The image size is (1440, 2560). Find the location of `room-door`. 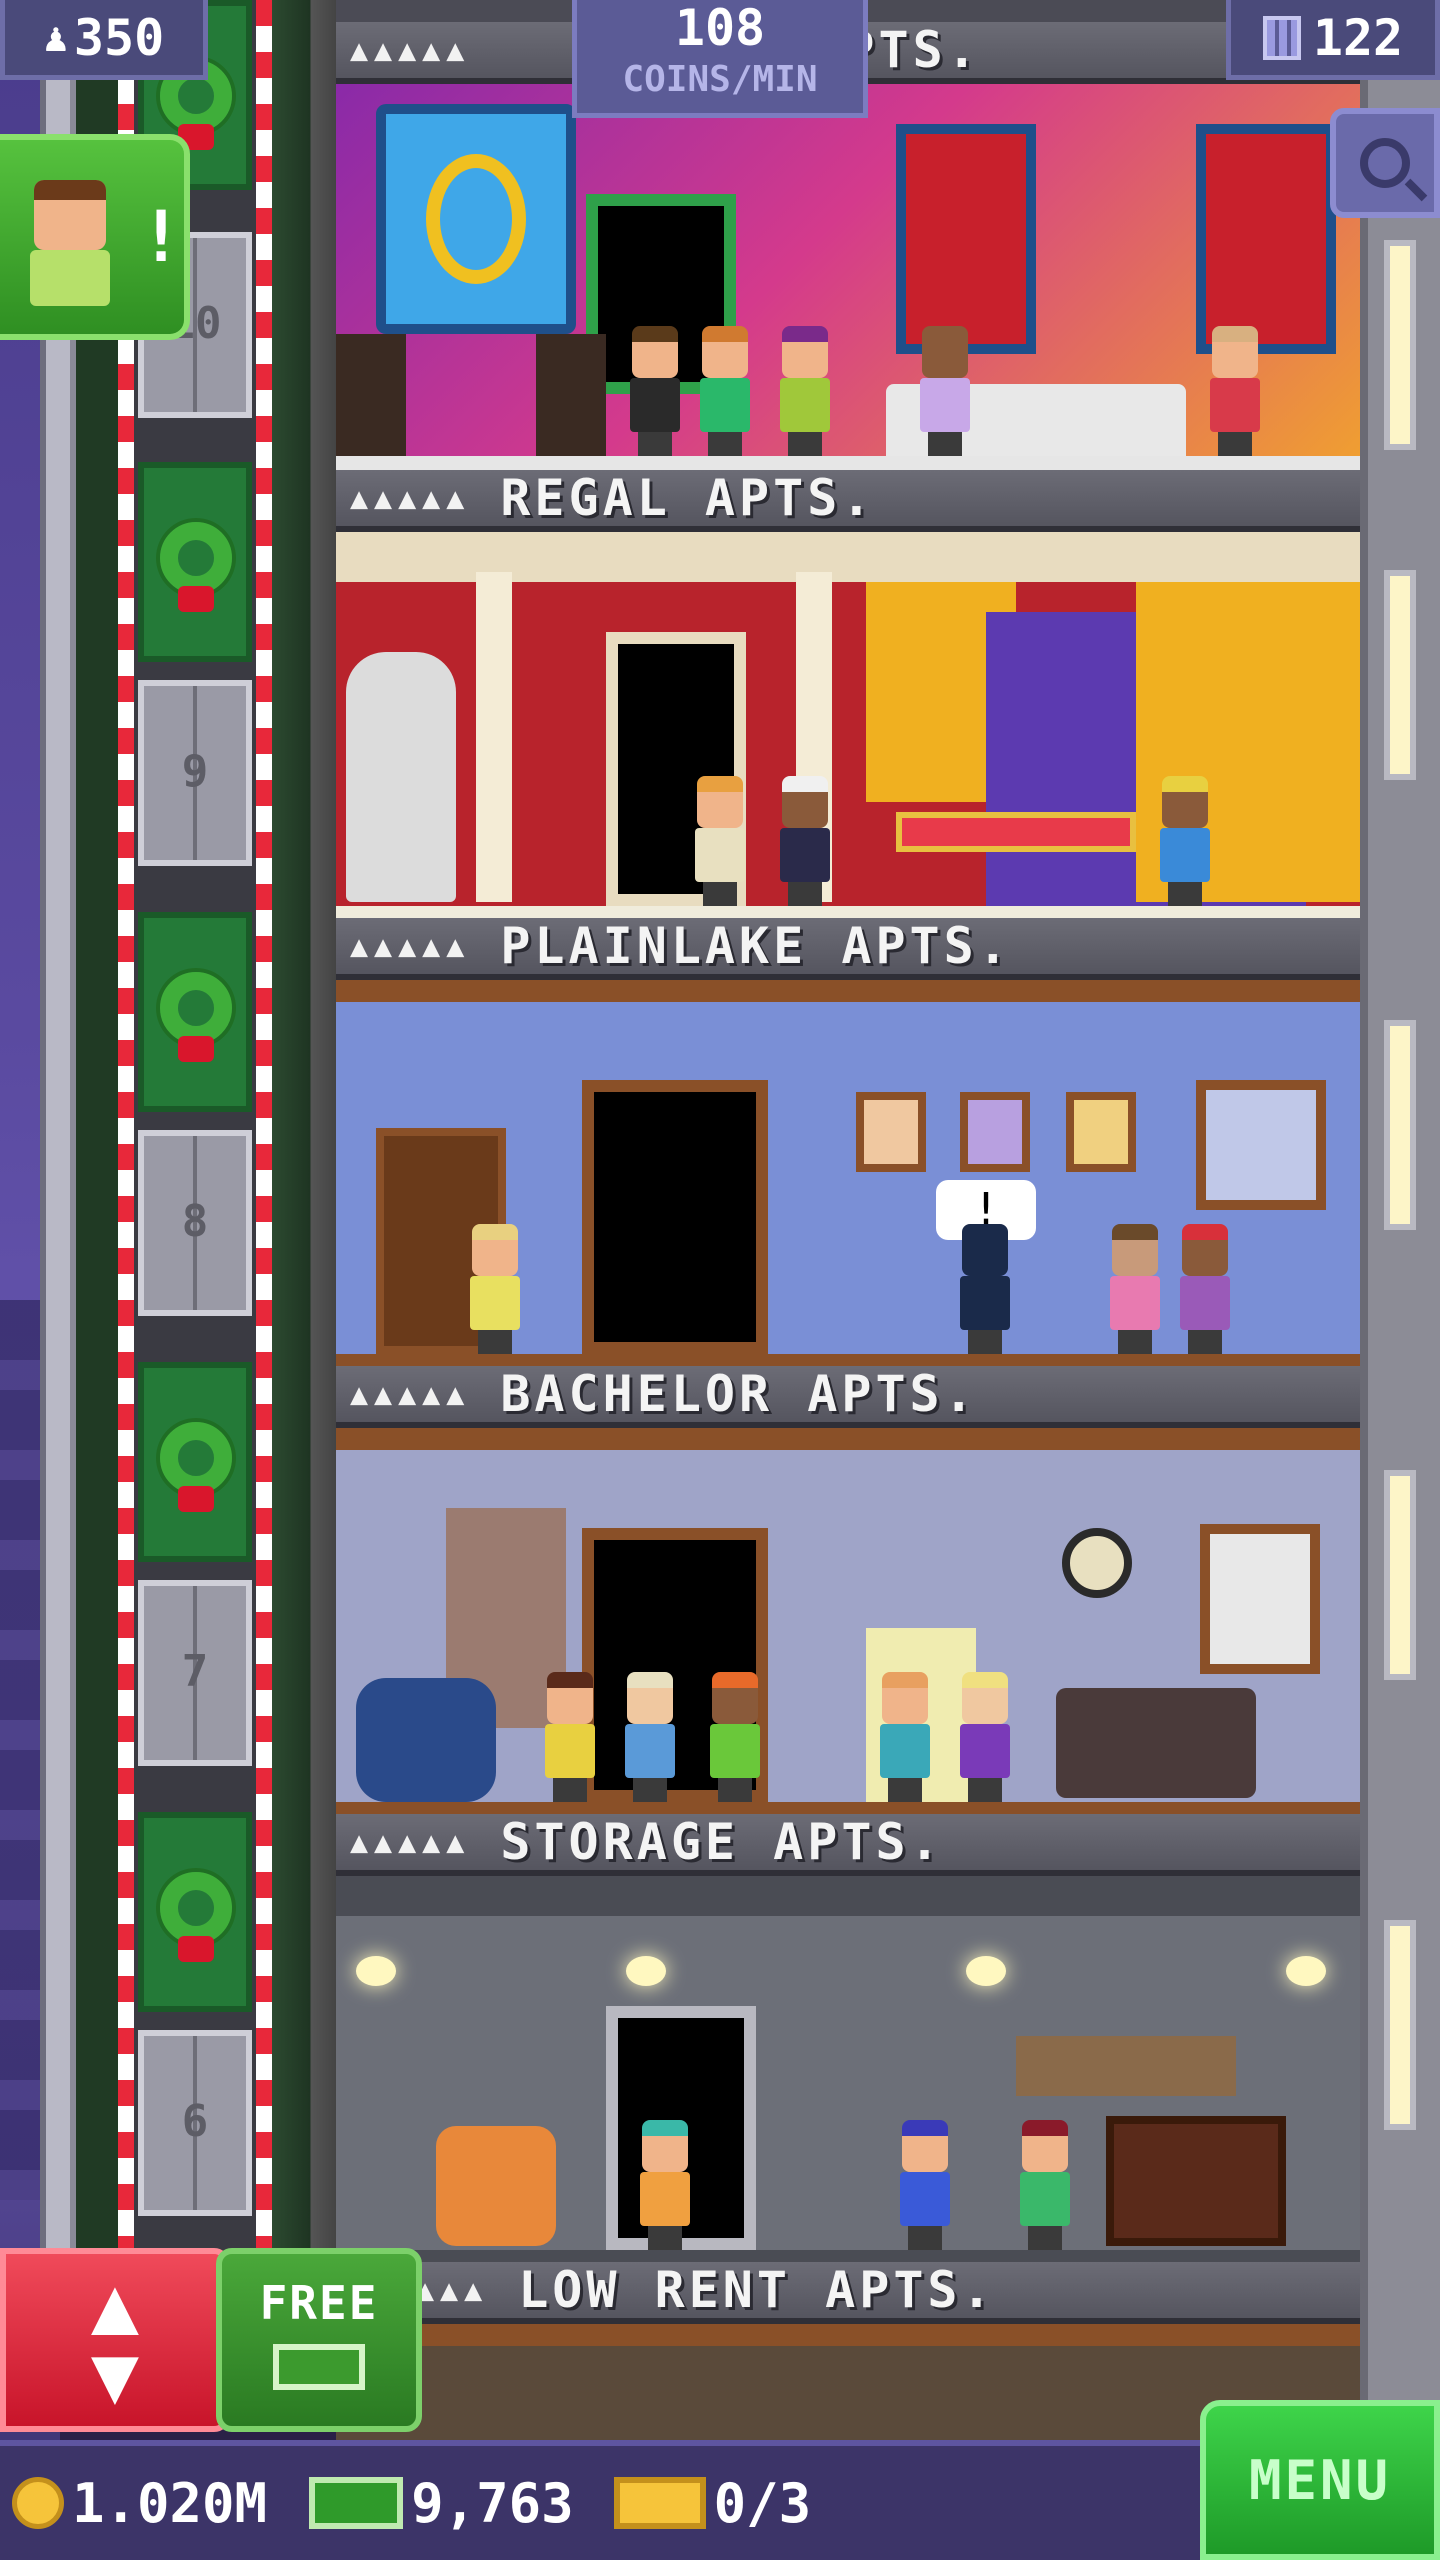

room-door is located at coordinates (675, 1217).